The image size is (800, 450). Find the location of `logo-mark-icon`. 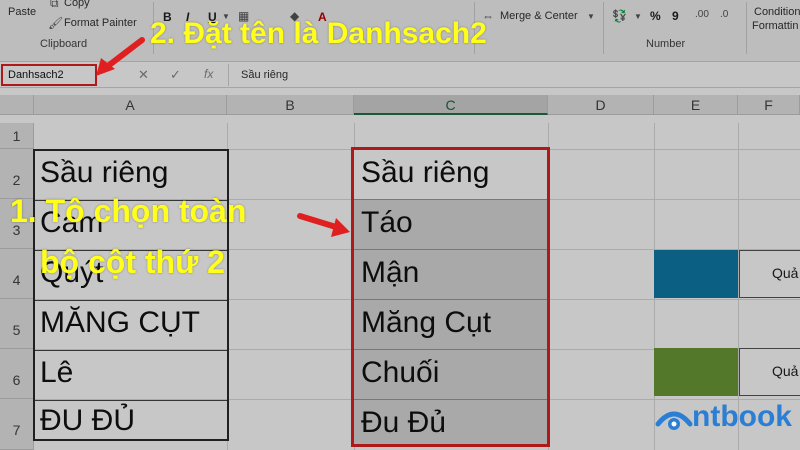

logo-mark-icon is located at coordinates (674, 420).